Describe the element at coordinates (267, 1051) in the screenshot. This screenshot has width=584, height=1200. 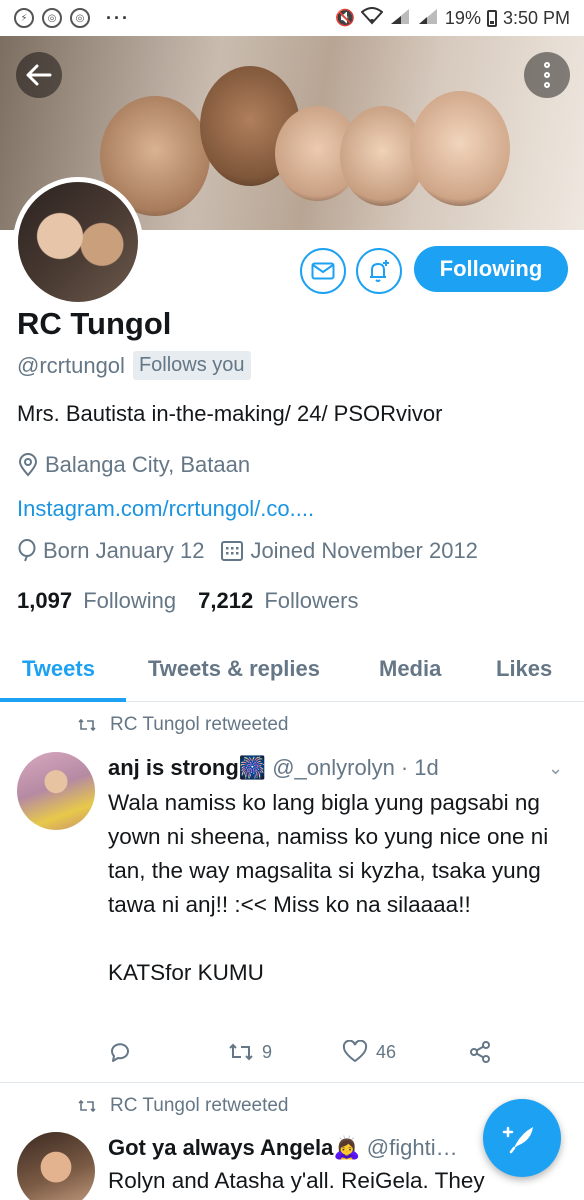
I see `retweet-count: 9` at that location.